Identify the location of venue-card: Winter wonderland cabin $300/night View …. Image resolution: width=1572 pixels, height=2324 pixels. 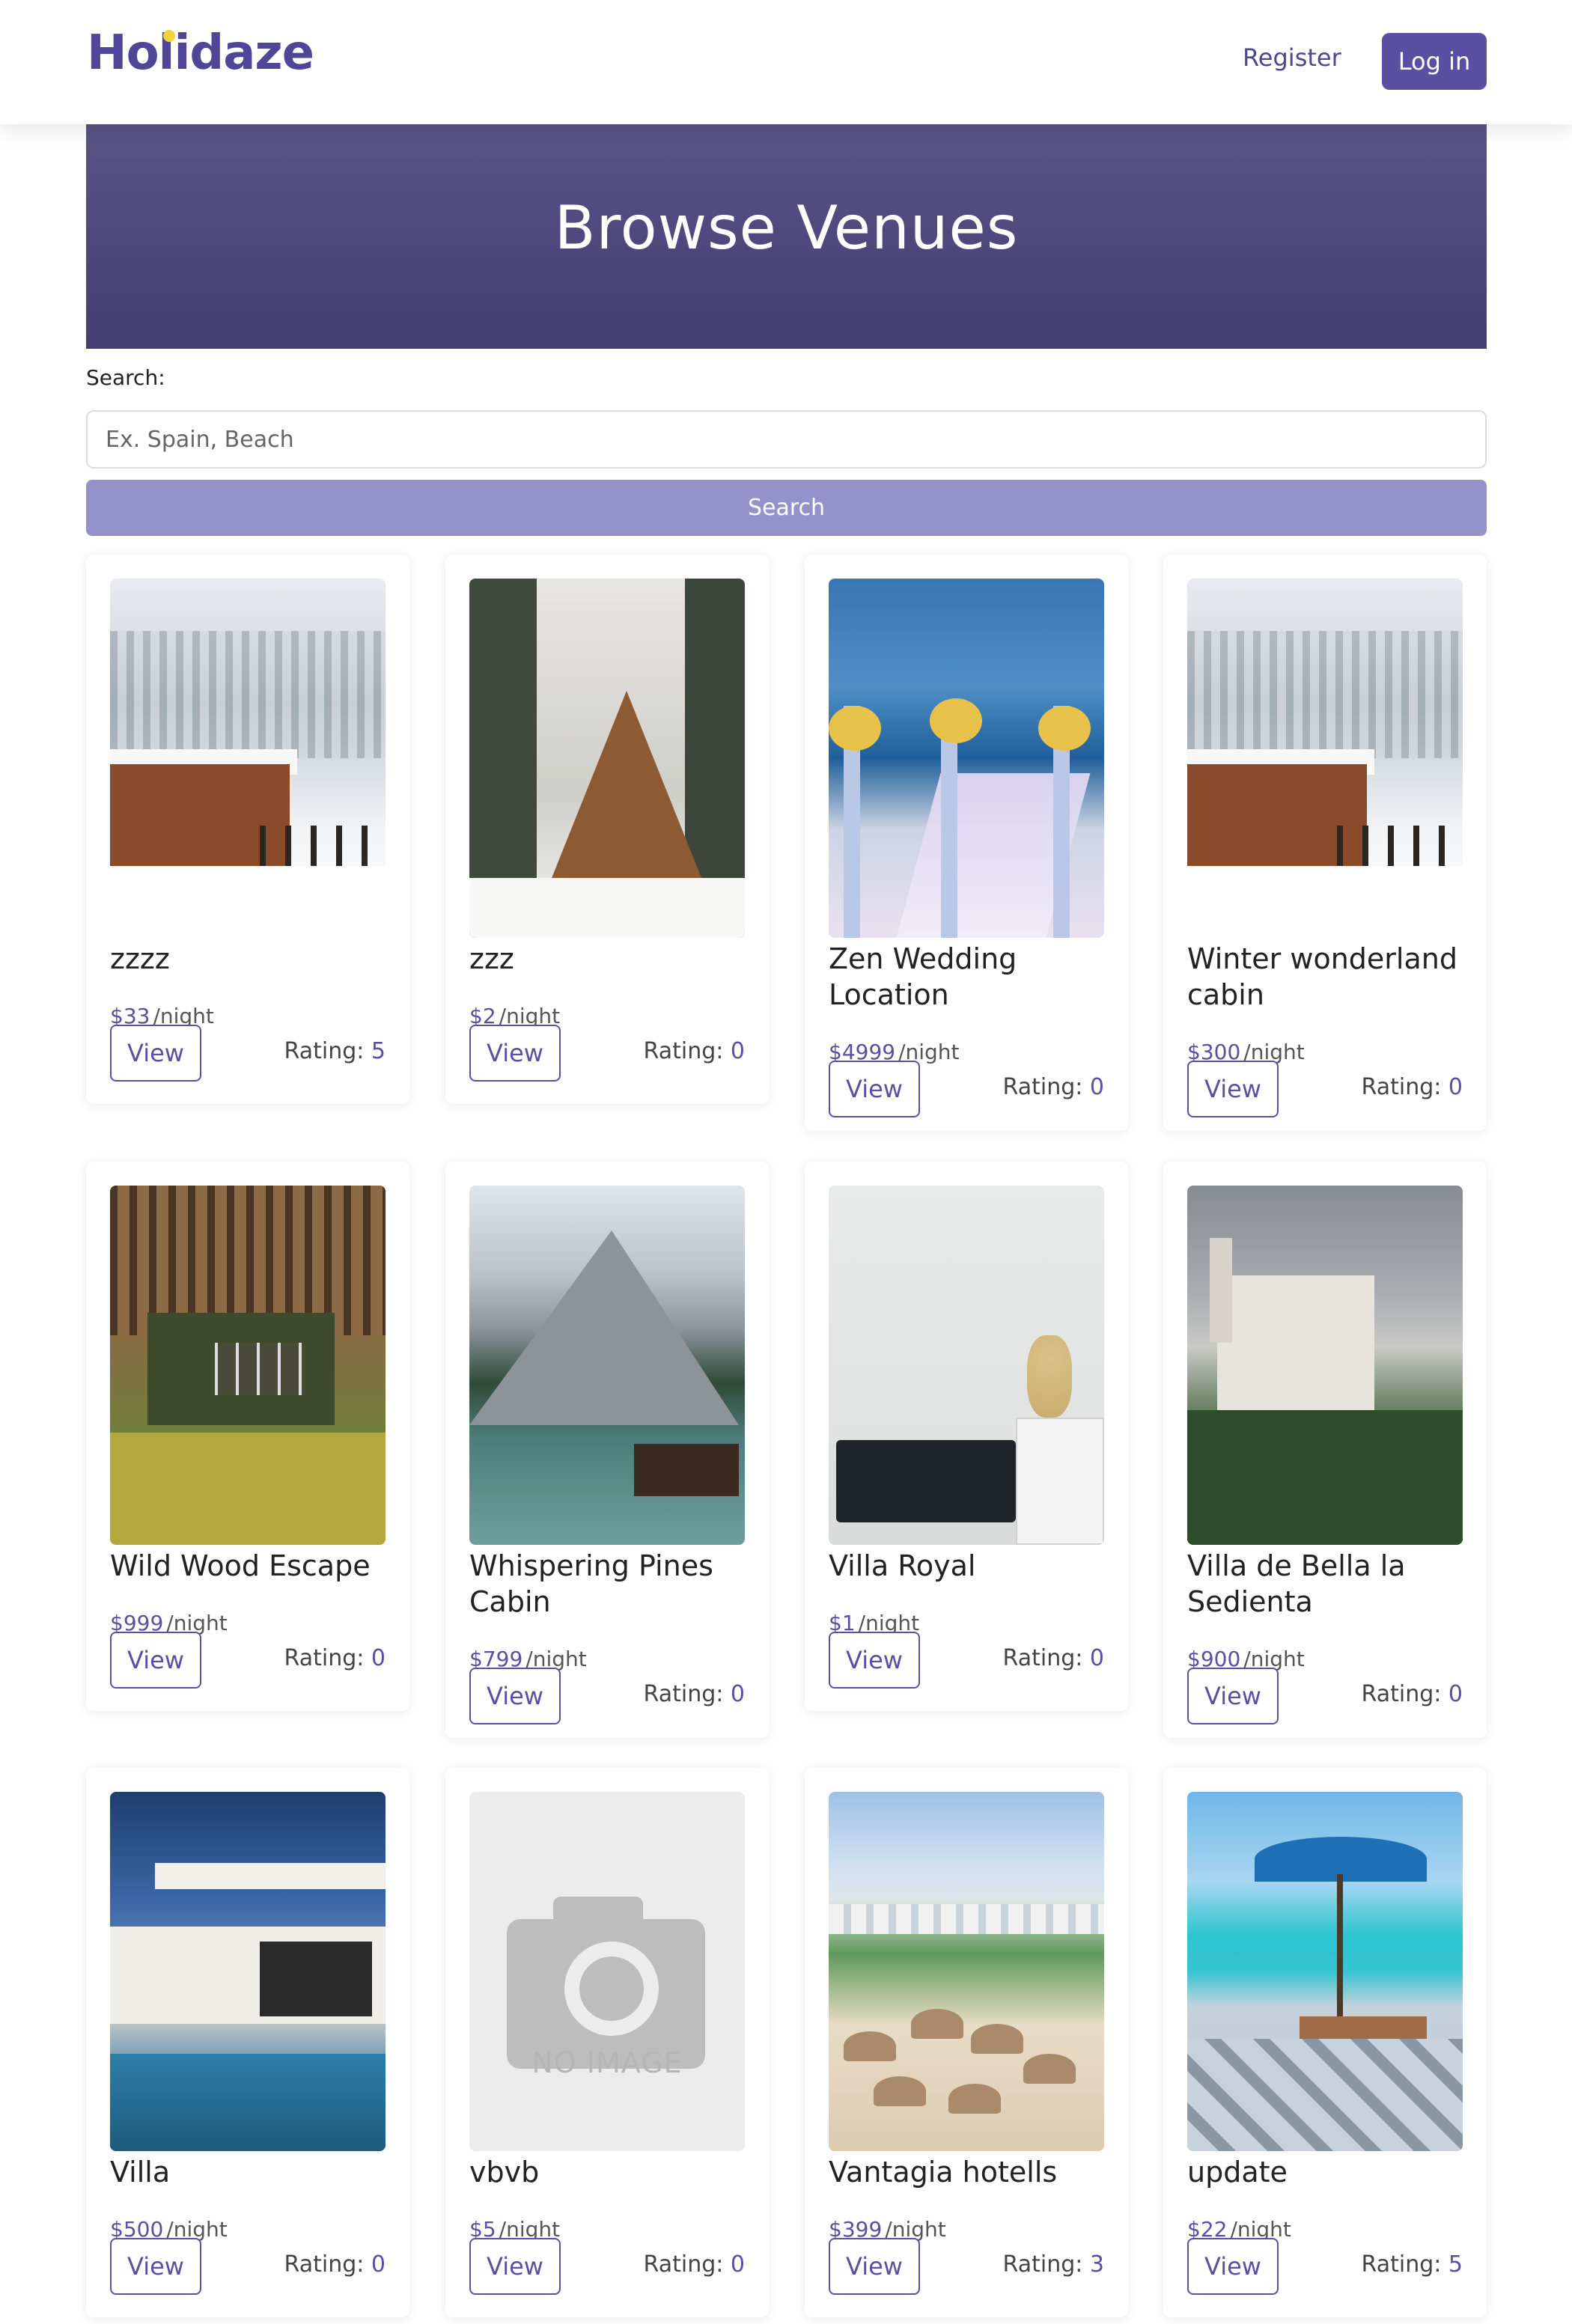
(1325, 843).